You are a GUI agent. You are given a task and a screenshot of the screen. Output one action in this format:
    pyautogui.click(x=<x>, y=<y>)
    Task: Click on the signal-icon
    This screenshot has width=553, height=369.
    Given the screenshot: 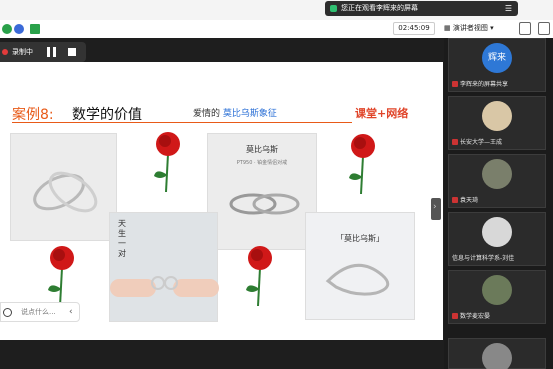 What is the action you would take?
    pyautogui.click(x=35, y=29)
    